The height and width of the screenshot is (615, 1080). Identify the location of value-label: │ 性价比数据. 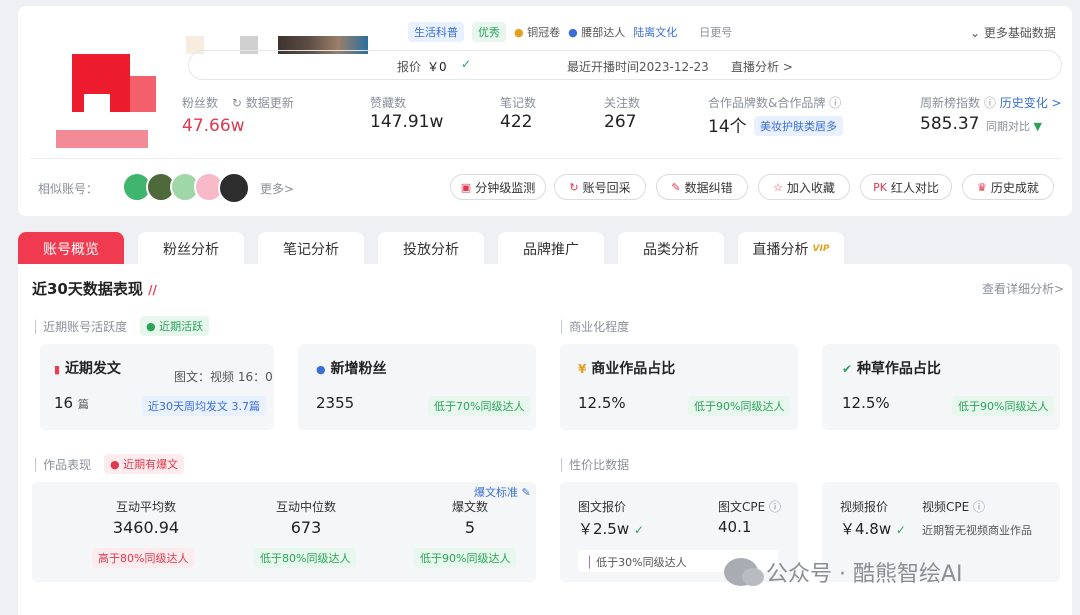
(594, 465).